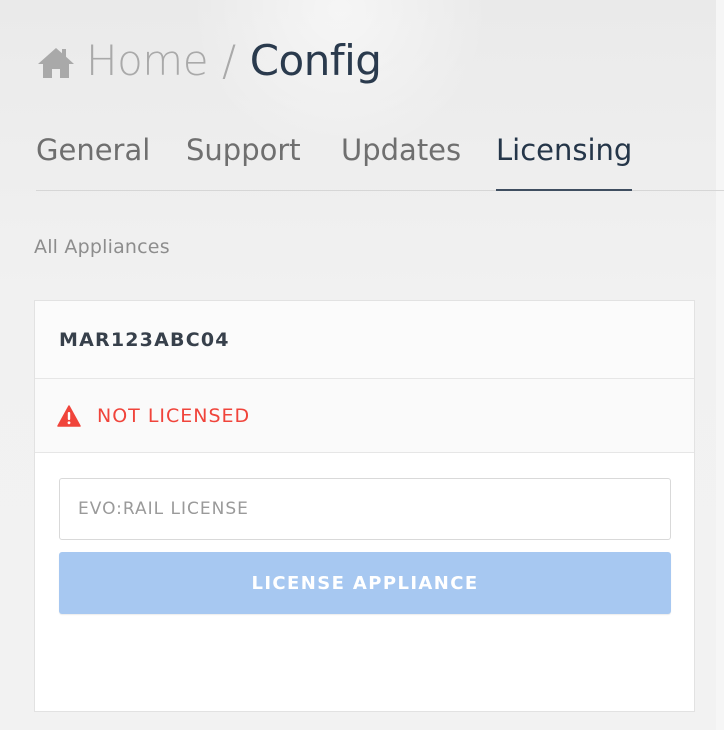 This screenshot has width=724, height=730. Describe the element at coordinates (365, 583) in the screenshot. I see `license-appliance-button: LICENSE APPLIANCE` at that location.